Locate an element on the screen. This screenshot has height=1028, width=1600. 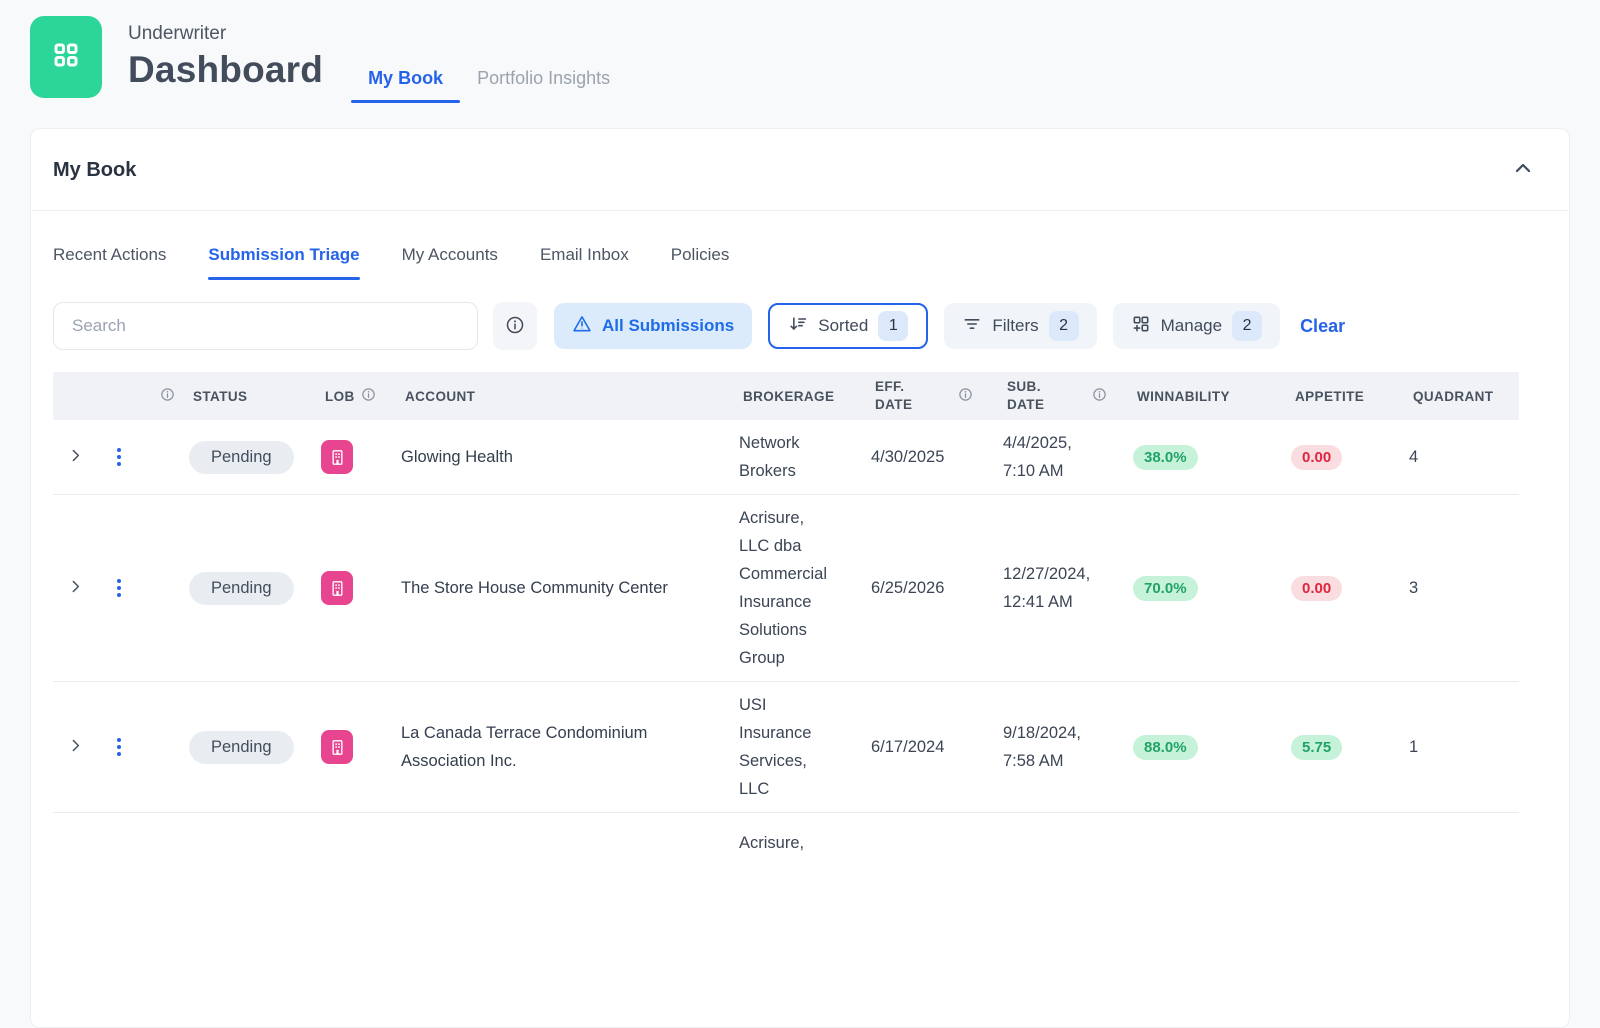
chevron-up-icon is located at coordinates (1523, 170).